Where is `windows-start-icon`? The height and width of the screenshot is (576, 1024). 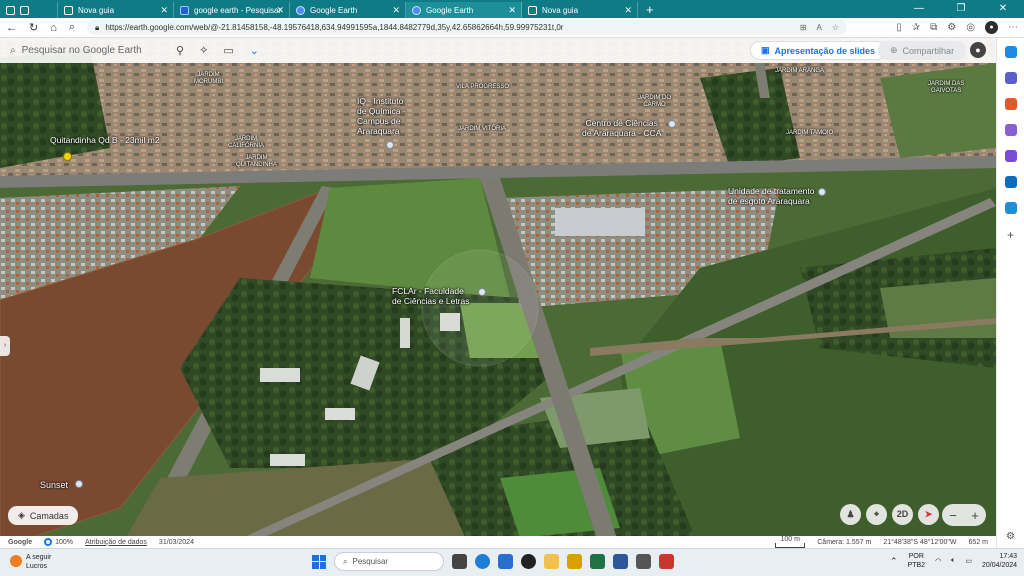
windows-start-icon is located at coordinates (319, 561).